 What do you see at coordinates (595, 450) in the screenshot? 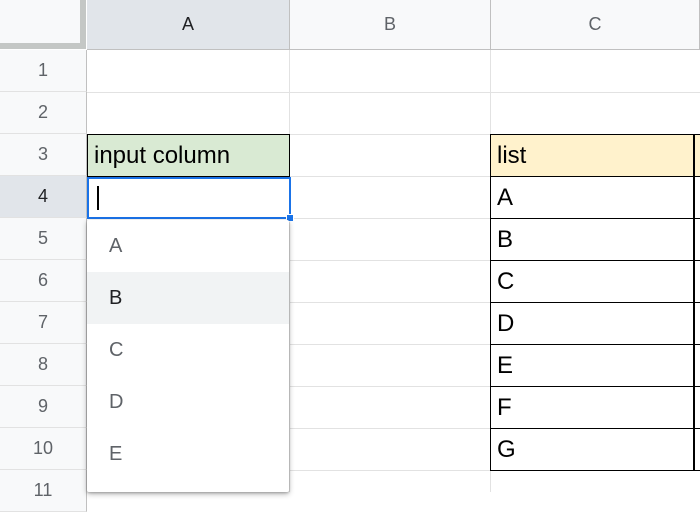
I see `cell-c10: G` at bounding box center [595, 450].